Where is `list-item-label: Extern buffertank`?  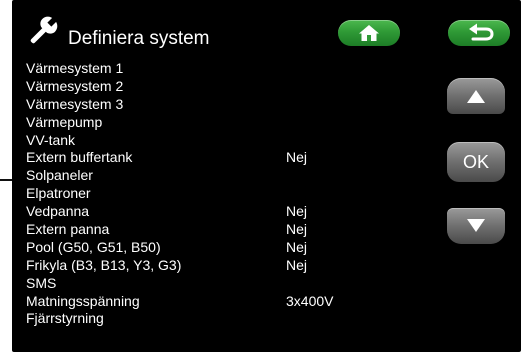
list-item-label: Extern buffertank is located at coordinates (79, 157).